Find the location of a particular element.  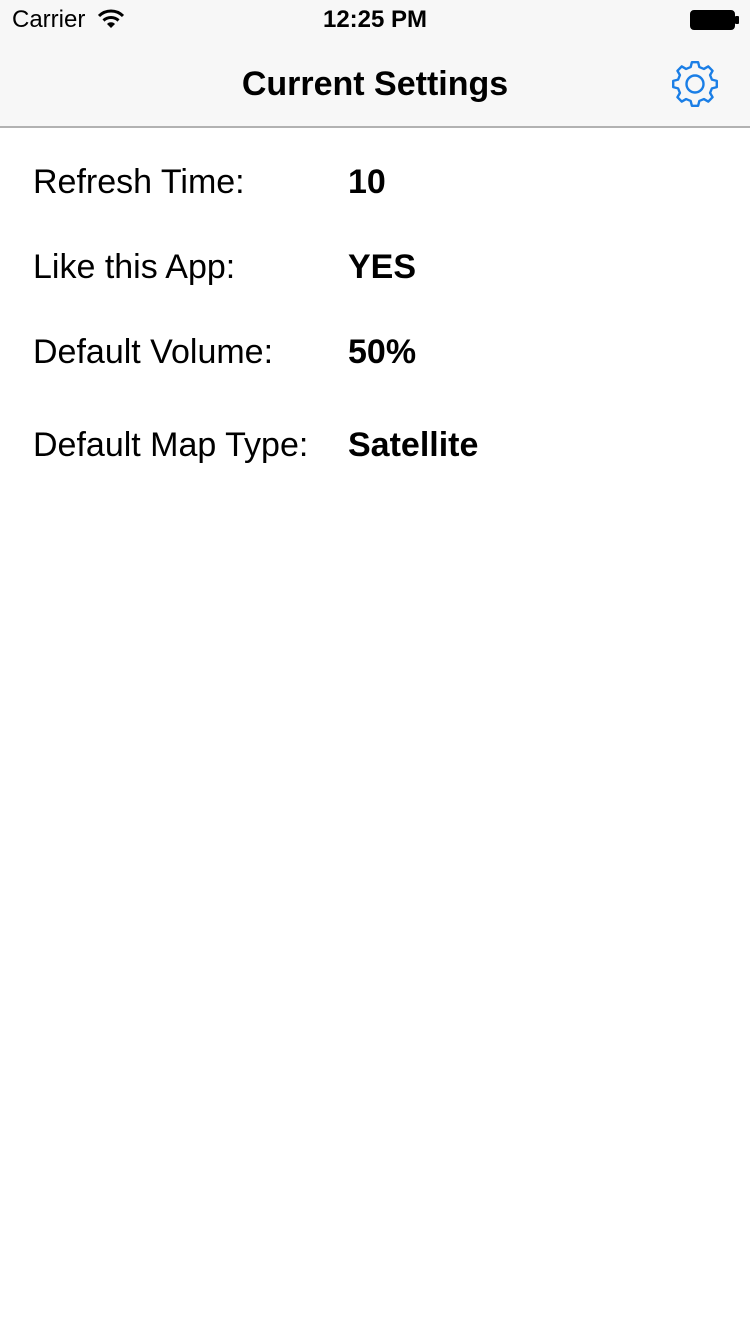

setting-label: Like this App: is located at coordinates (134, 267).